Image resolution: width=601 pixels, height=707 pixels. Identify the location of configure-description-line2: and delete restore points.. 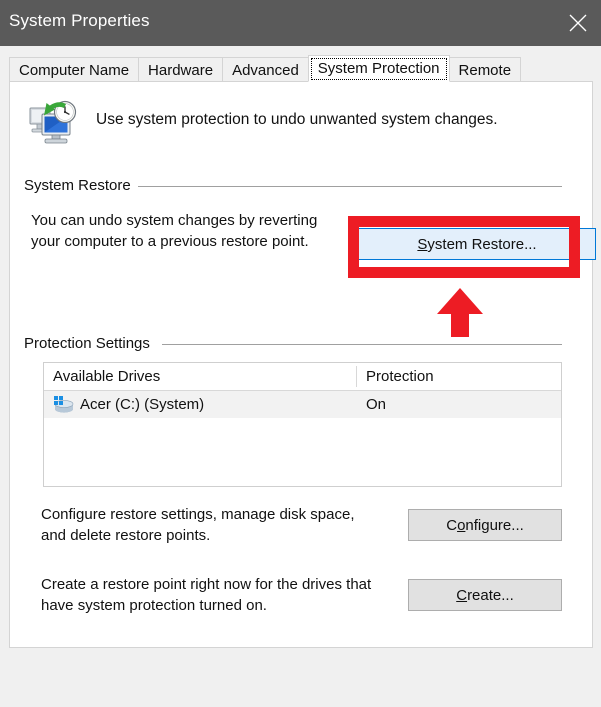
(126, 535).